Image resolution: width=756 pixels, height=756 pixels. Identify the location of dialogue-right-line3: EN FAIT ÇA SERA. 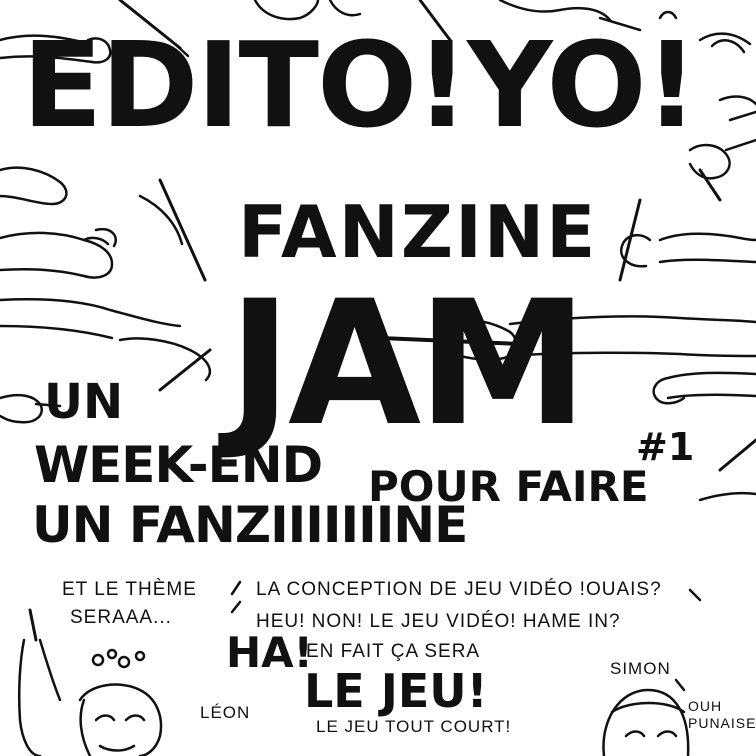
(393, 651).